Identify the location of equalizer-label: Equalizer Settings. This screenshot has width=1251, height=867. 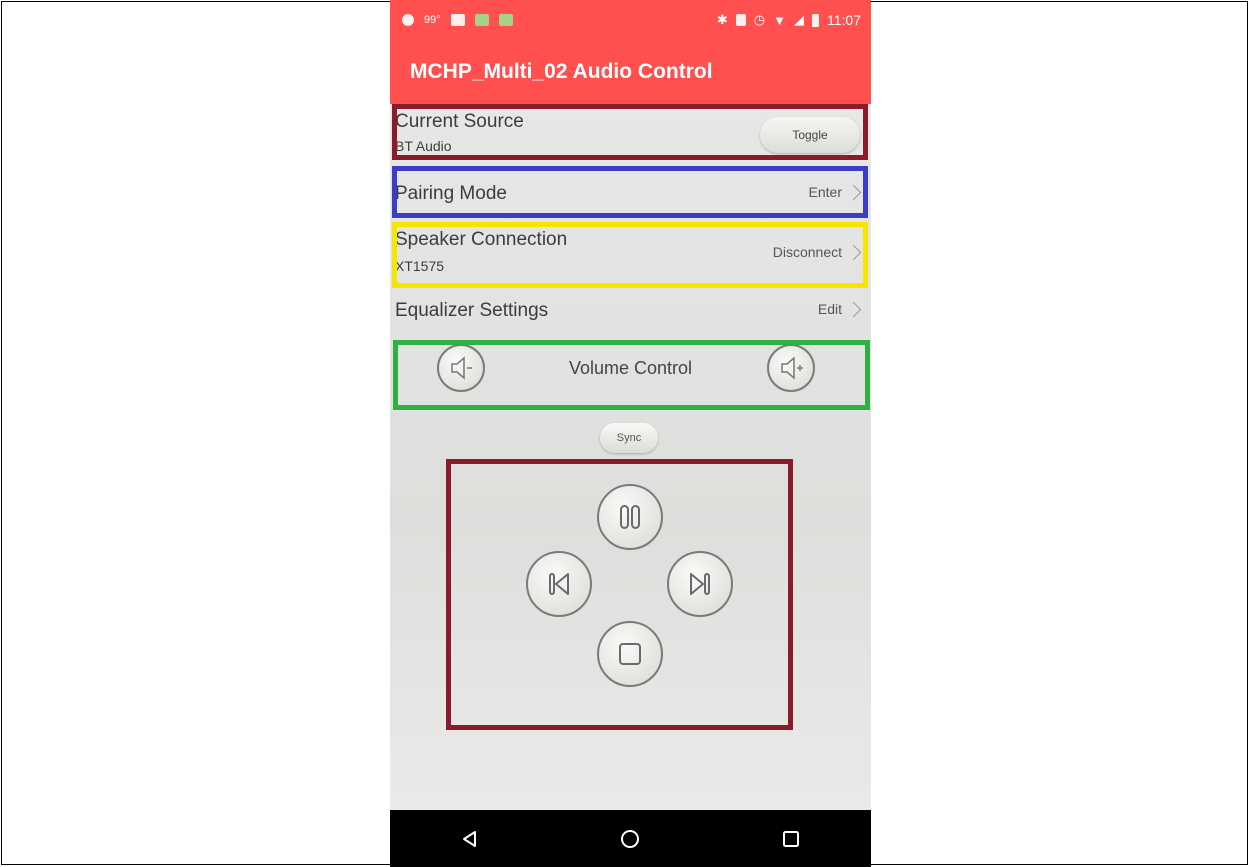
(472, 310).